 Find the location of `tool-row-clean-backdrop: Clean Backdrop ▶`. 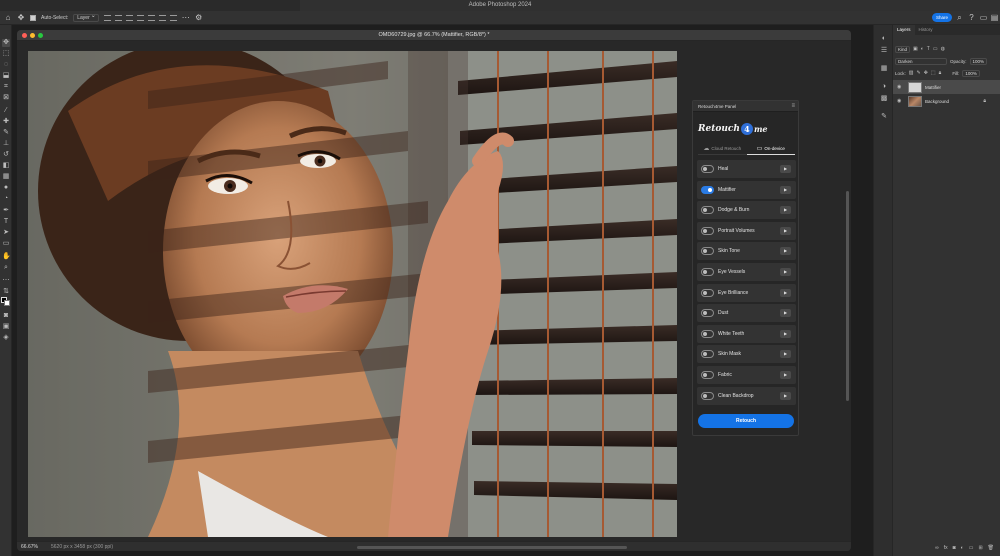

tool-row-clean-backdrop: Clean Backdrop ▶ is located at coordinates (746, 395).